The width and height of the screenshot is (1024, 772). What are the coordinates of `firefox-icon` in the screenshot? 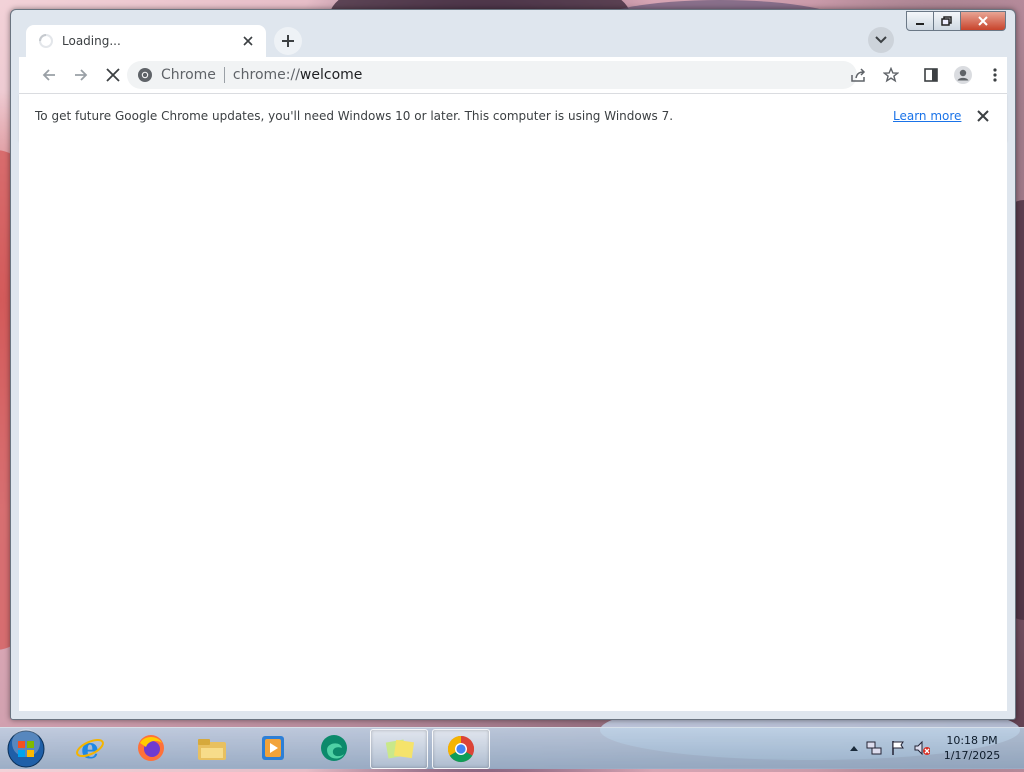 It's located at (151, 748).